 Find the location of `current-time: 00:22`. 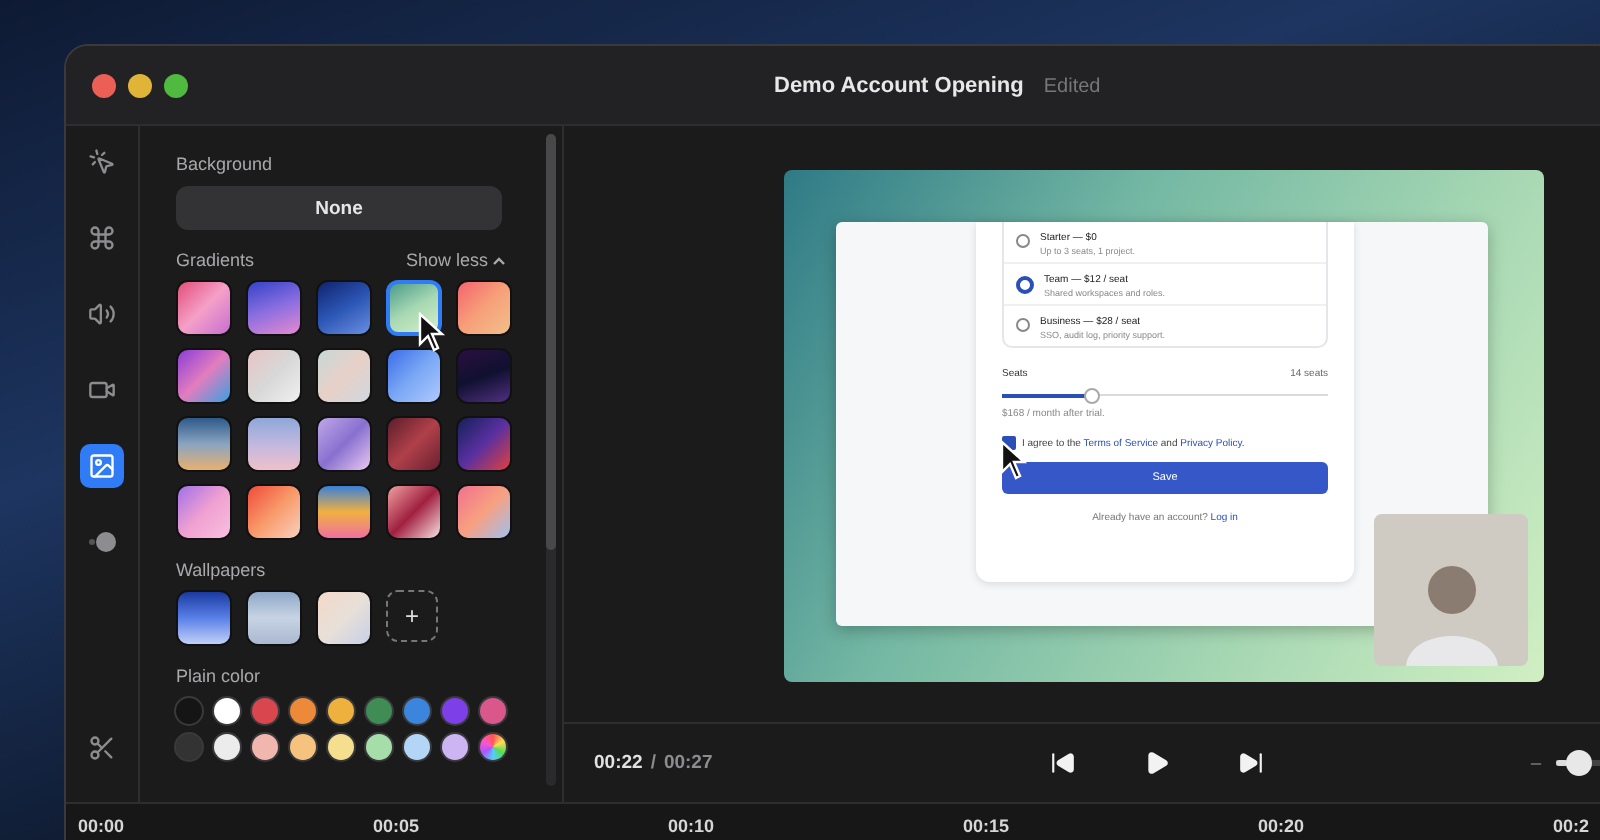

current-time: 00:22 is located at coordinates (618, 763).